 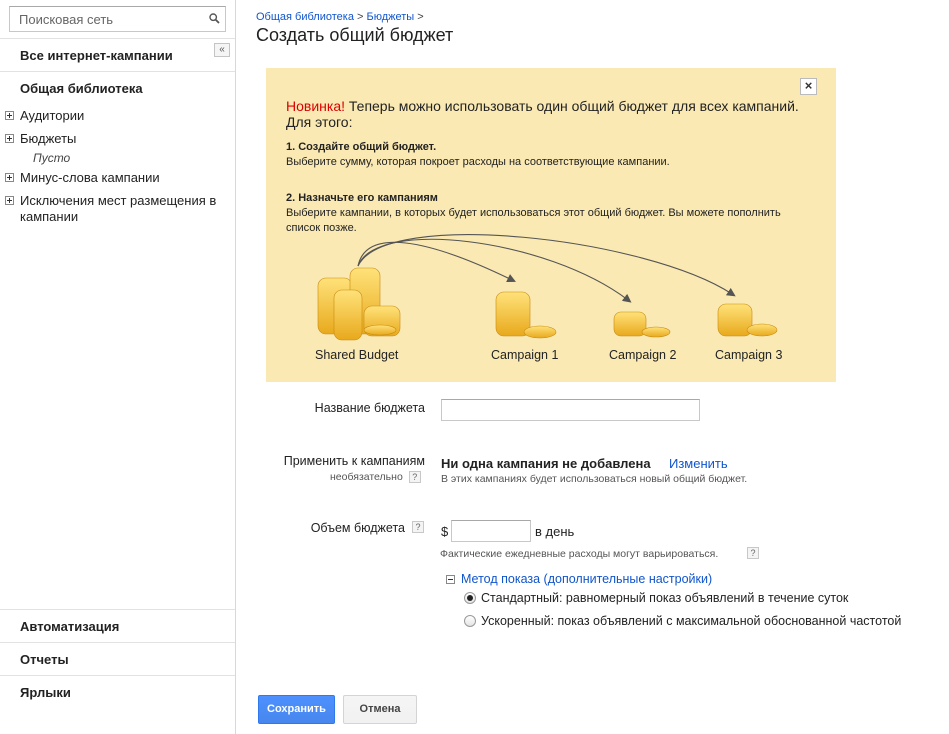 I want to click on sidebar-shared-library: Общая библиотека, so click(x=81, y=88).